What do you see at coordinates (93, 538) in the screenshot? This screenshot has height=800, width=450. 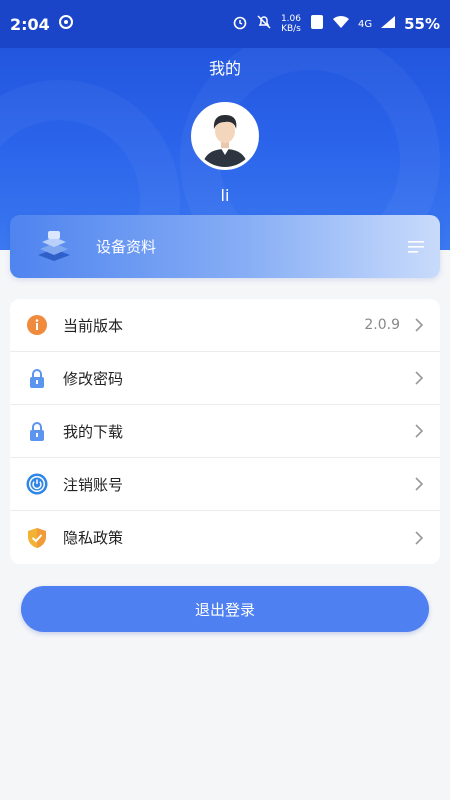 I see `menu-label: 隐私政策` at bounding box center [93, 538].